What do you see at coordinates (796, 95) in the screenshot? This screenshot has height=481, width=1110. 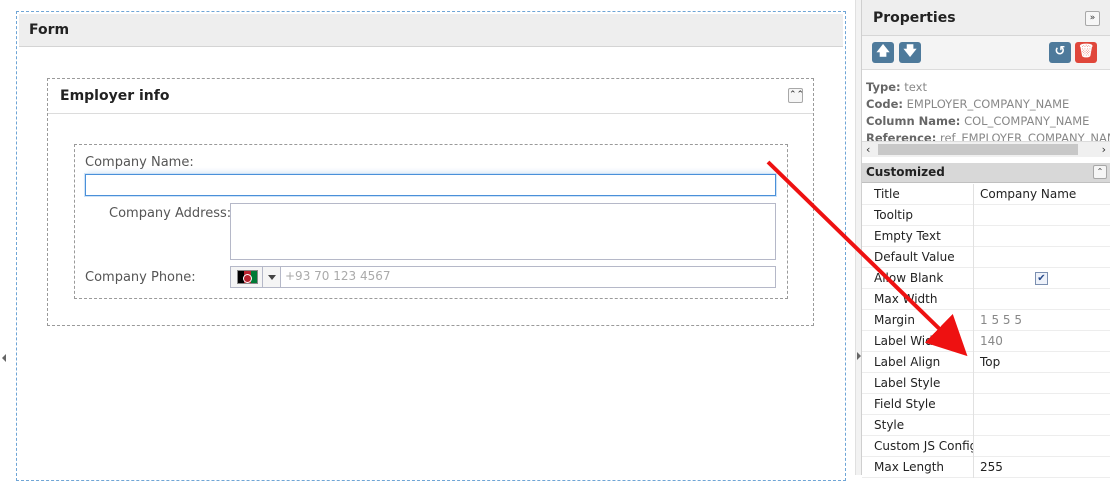 I see `collapse-up-icon: ⌃⌃` at bounding box center [796, 95].